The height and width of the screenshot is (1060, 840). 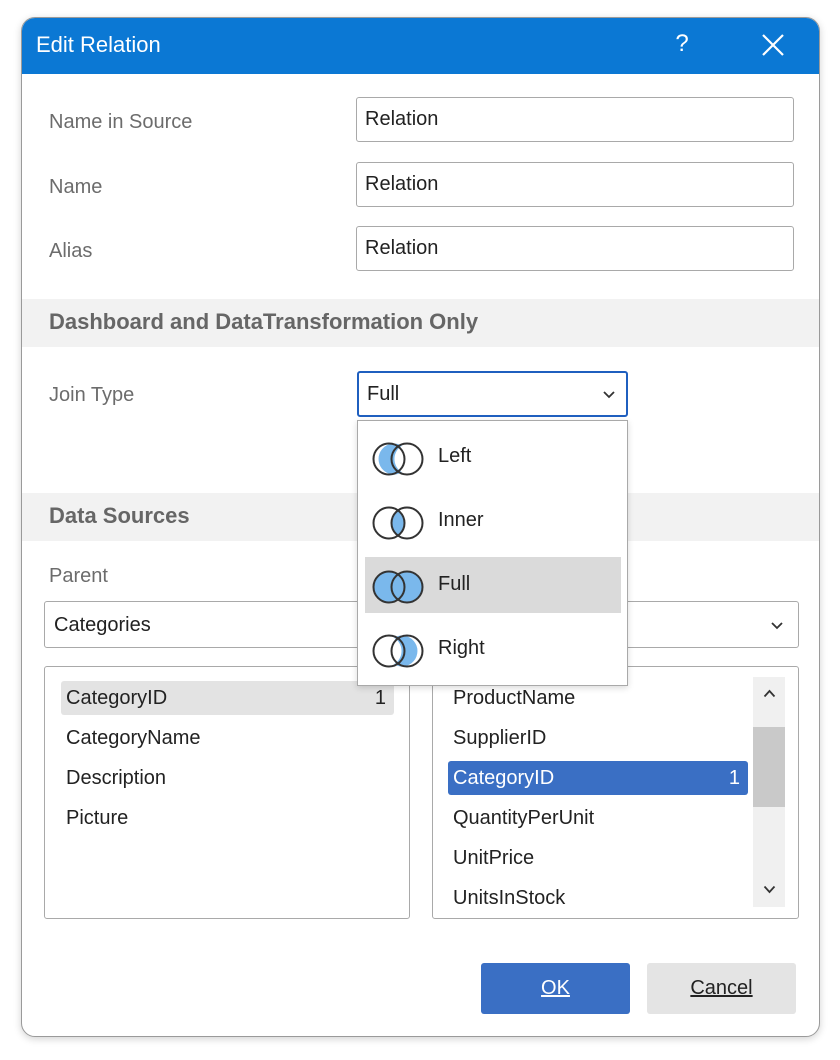 What do you see at coordinates (227, 818) in the screenshot?
I see `list-item: Picture` at bounding box center [227, 818].